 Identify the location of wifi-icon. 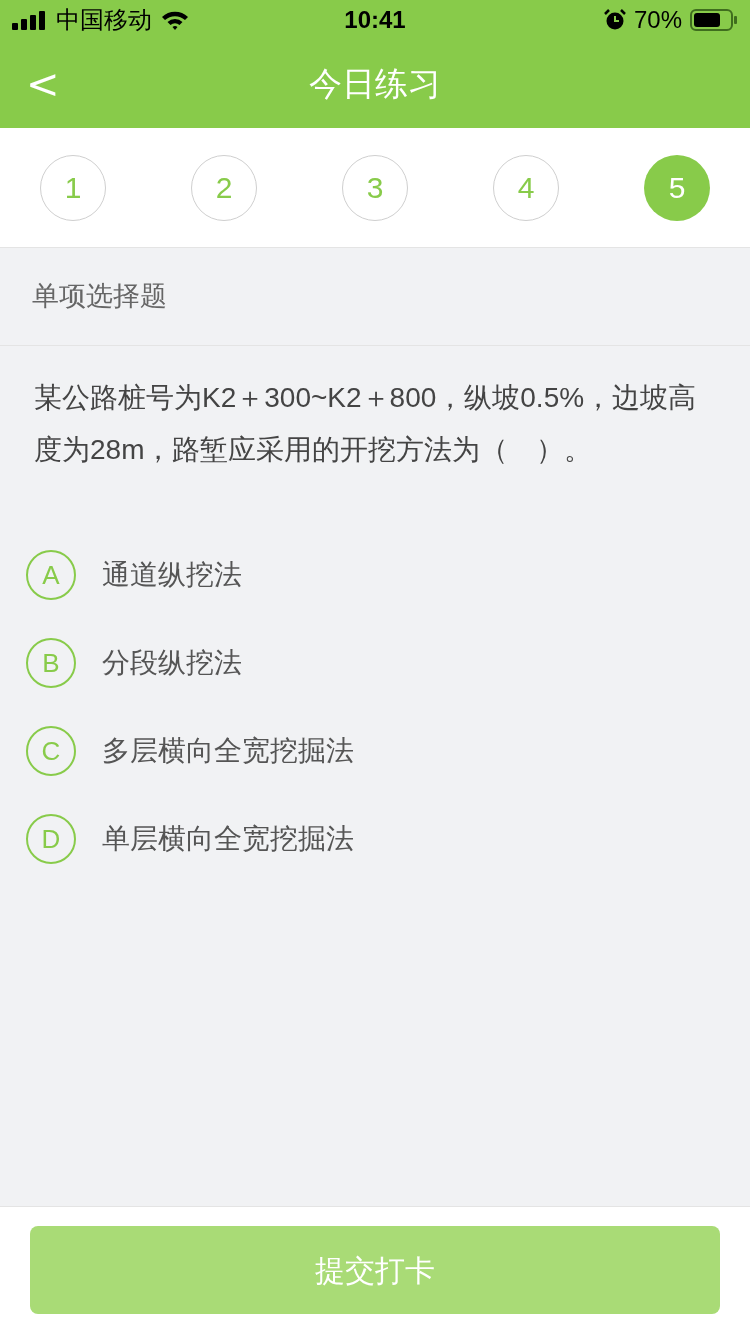
(175, 20).